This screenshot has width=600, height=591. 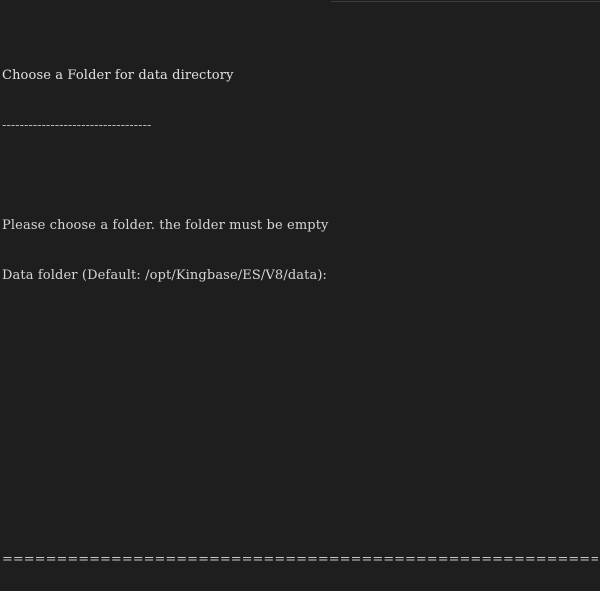 I want to click on section-underline-choose-folder: ----------------------------------, so click(x=77, y=125).